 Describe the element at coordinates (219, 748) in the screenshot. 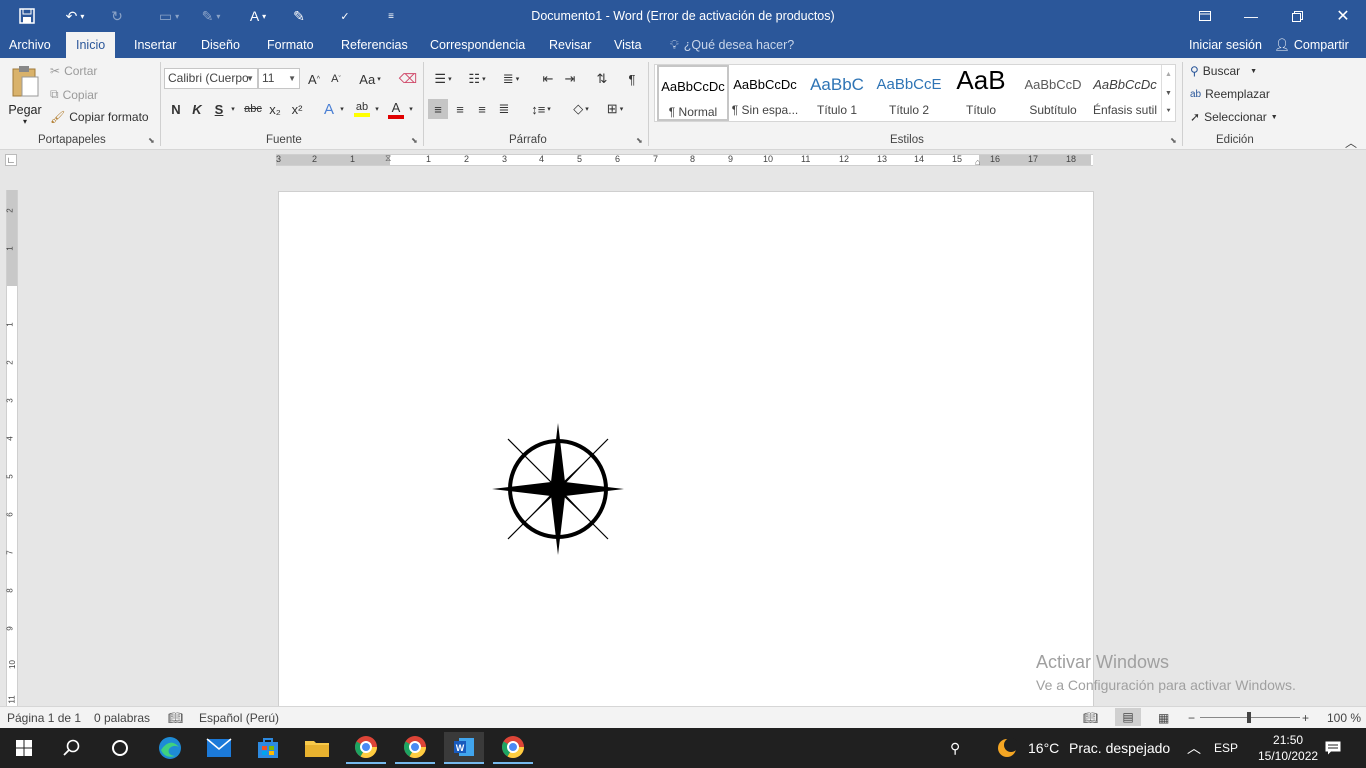

I see `mail-icon` at that location.